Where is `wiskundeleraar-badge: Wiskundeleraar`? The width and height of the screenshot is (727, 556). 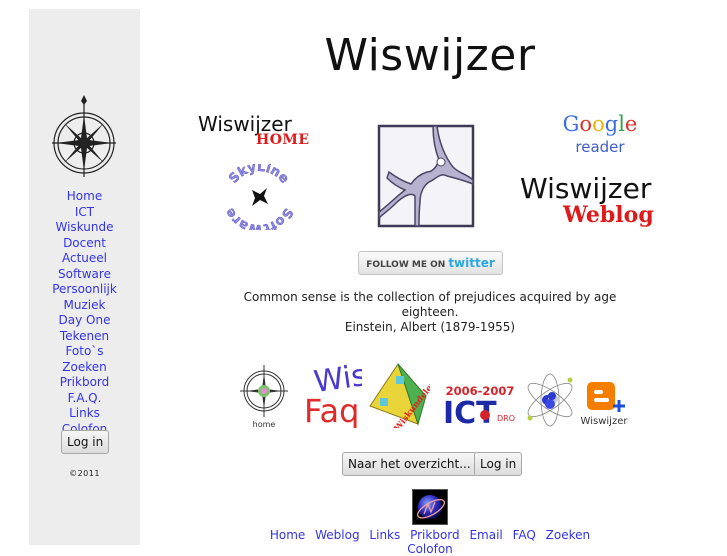 wiskundeleraar-badge: Wiskundeleraar is located at coordinates (406, 398).